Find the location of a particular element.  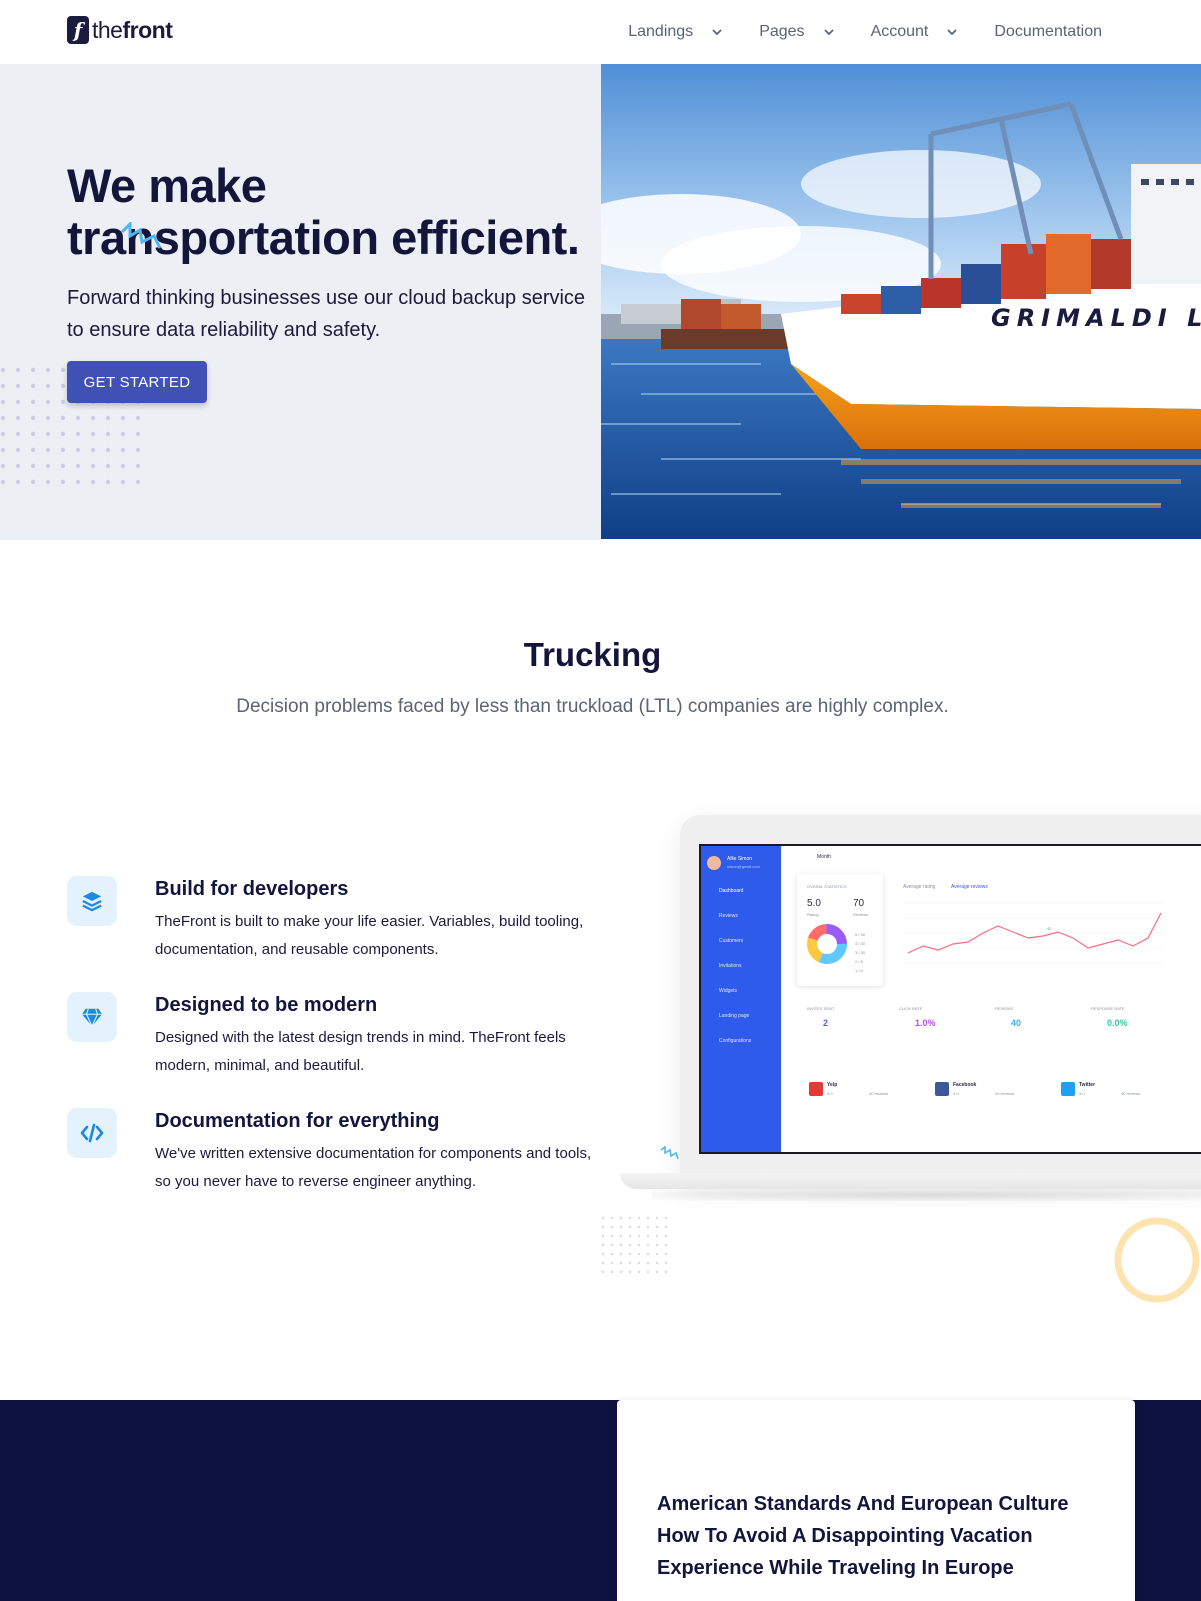

legend-item: 5 / 30 is located at coordinates (860, 934).